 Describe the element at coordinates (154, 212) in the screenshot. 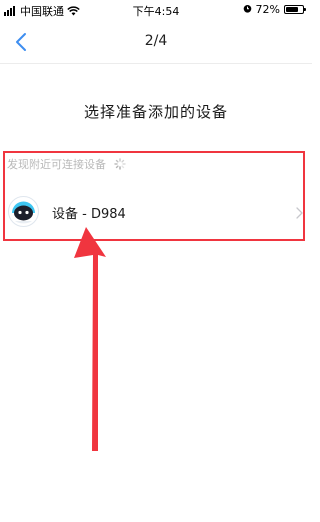

I see `device-list-item: 设备 - D984` at that location.